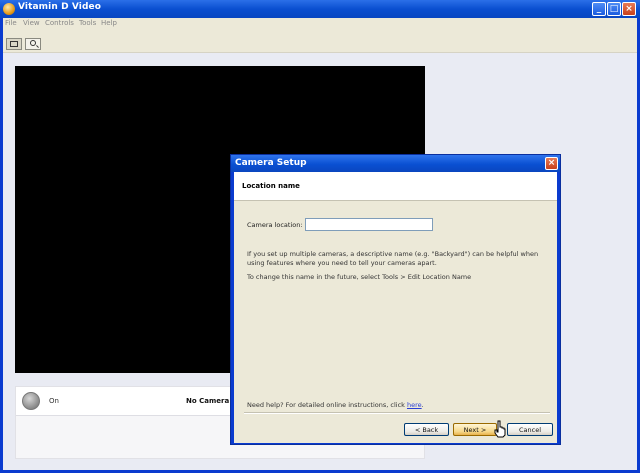 This screenshot has height=473, width=640. Describe the element at coordinates (320, 24) in the screenshot. I see `menu-bar: File View Controls Tools Help` at that location.